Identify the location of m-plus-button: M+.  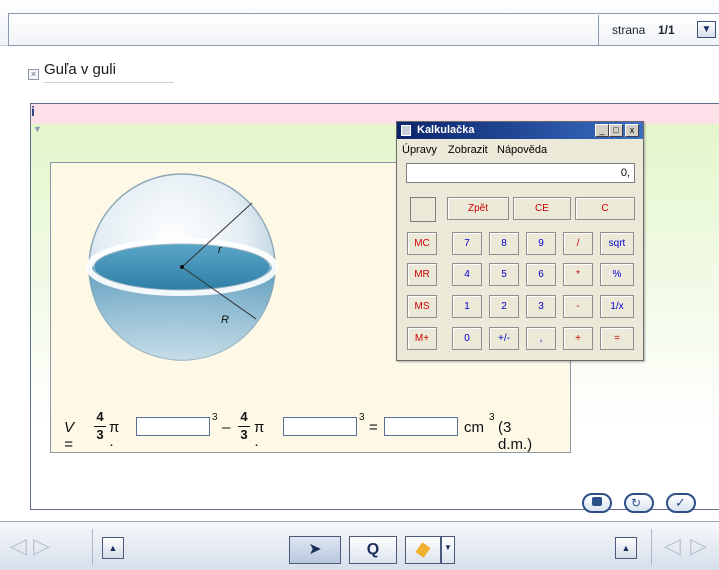
(422, 338).